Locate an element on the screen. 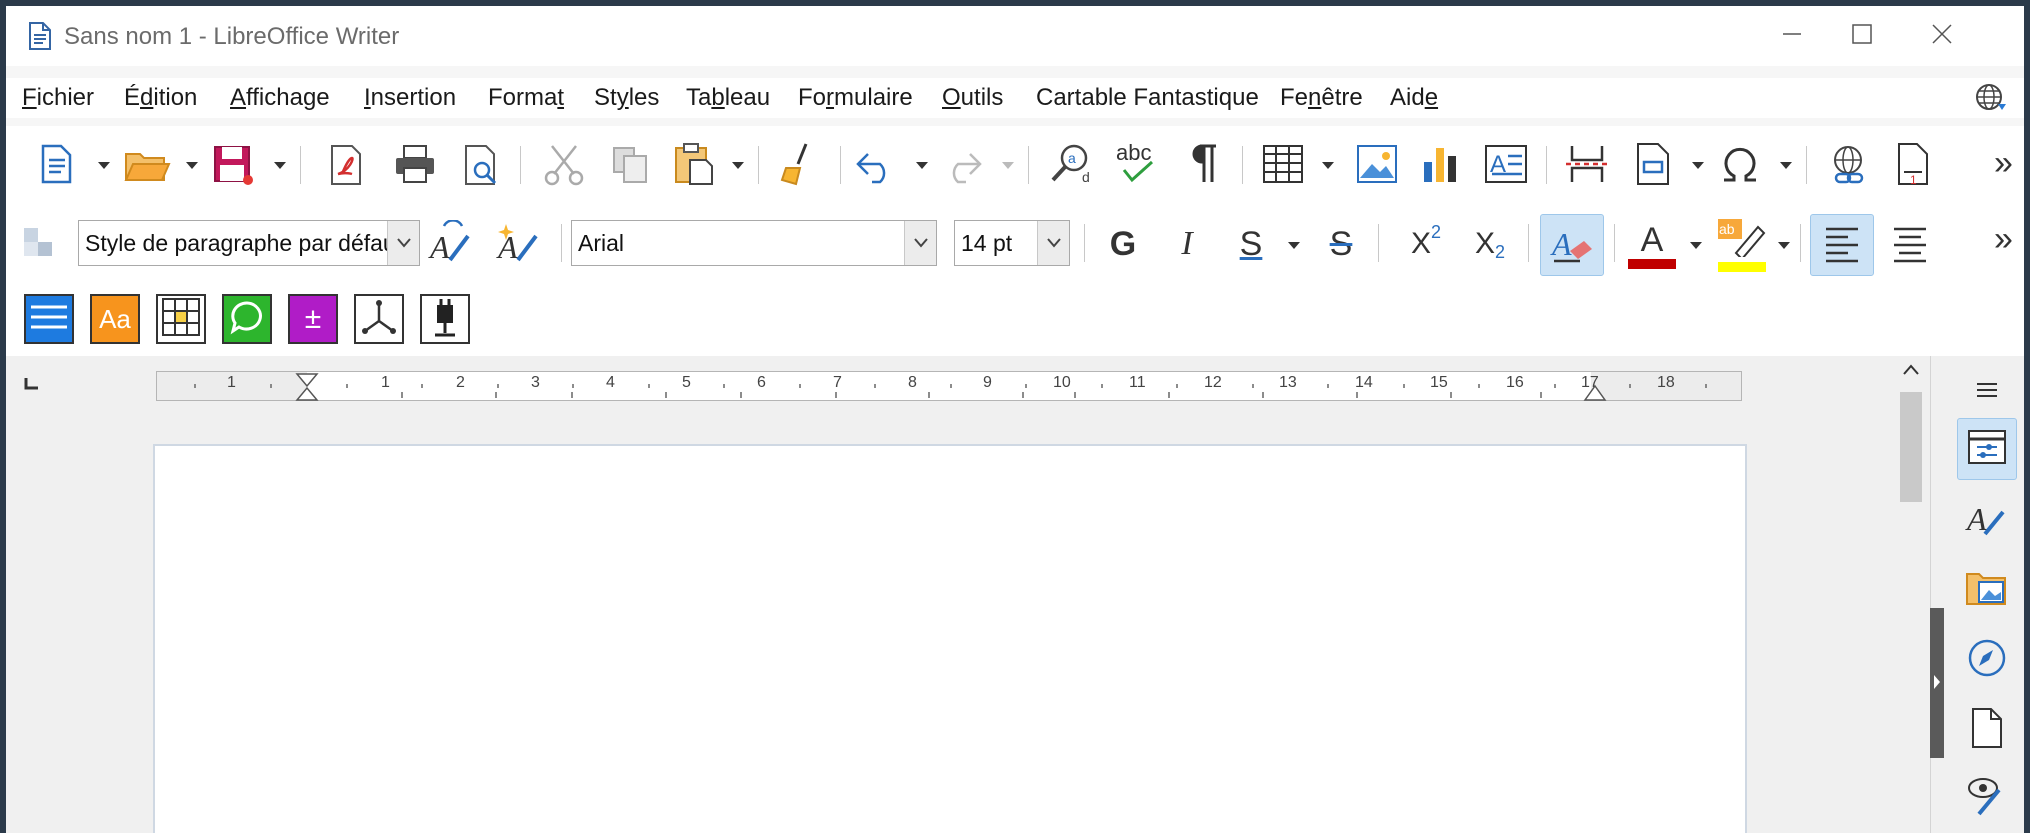 The image size is (2030, 833). sidebar-navigator-button is located at coordinates (1987, 660).